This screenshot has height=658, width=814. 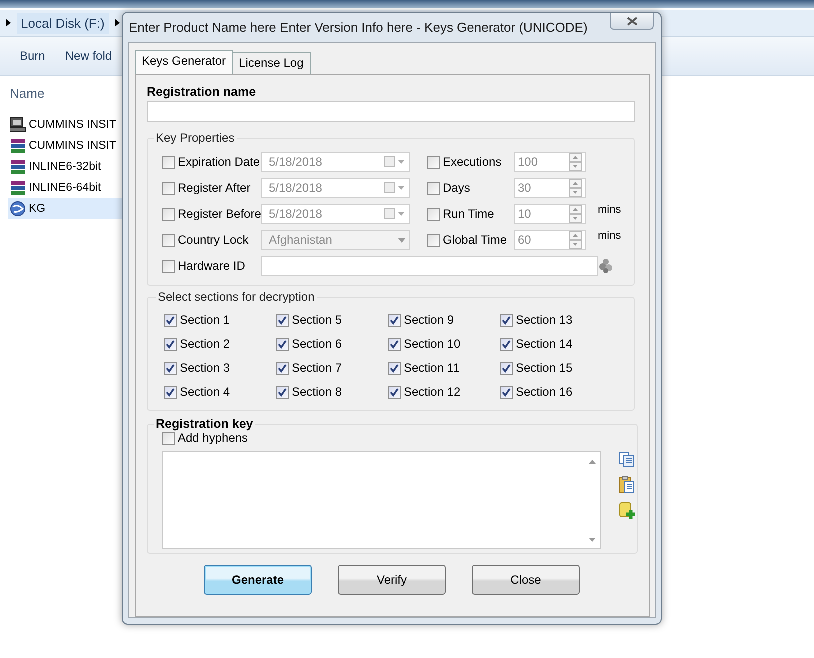 I want to click on action-button: Generate, so click(x=258, y=580).